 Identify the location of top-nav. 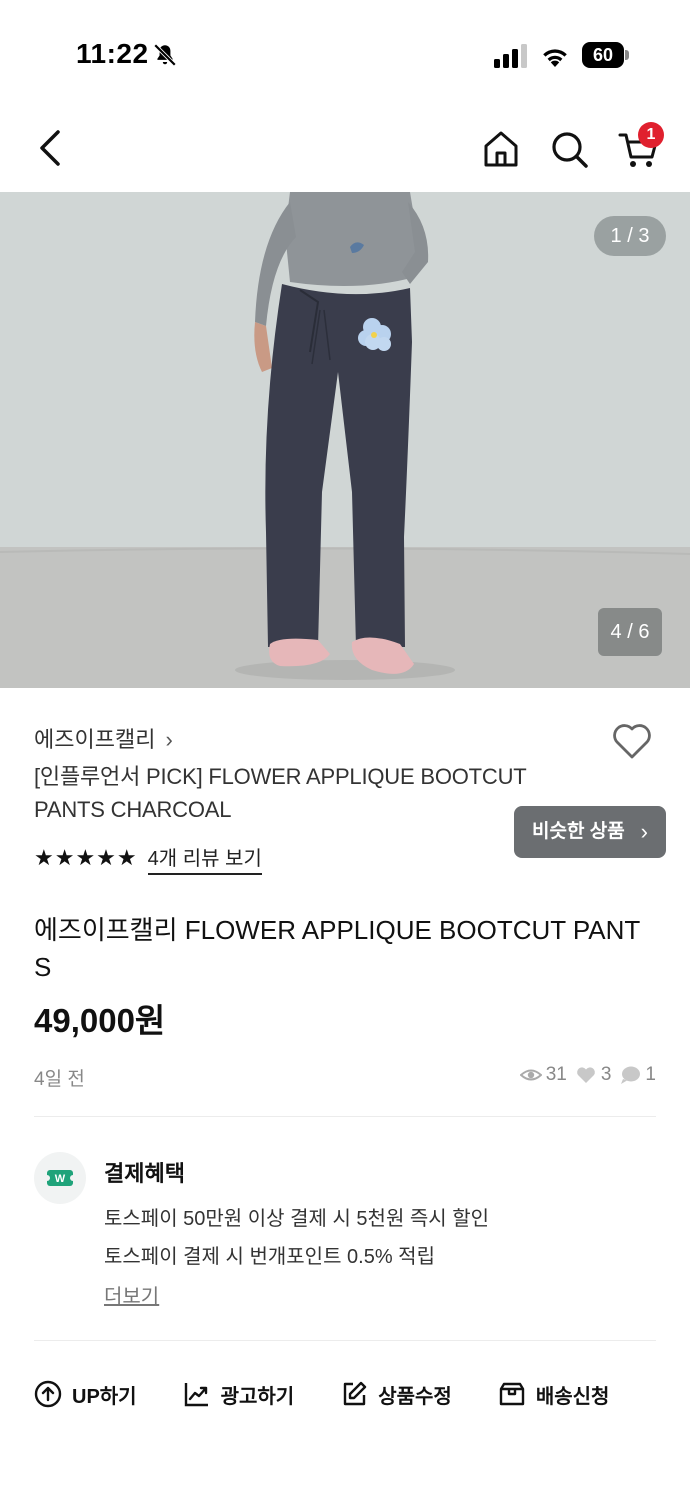
(345, 146).